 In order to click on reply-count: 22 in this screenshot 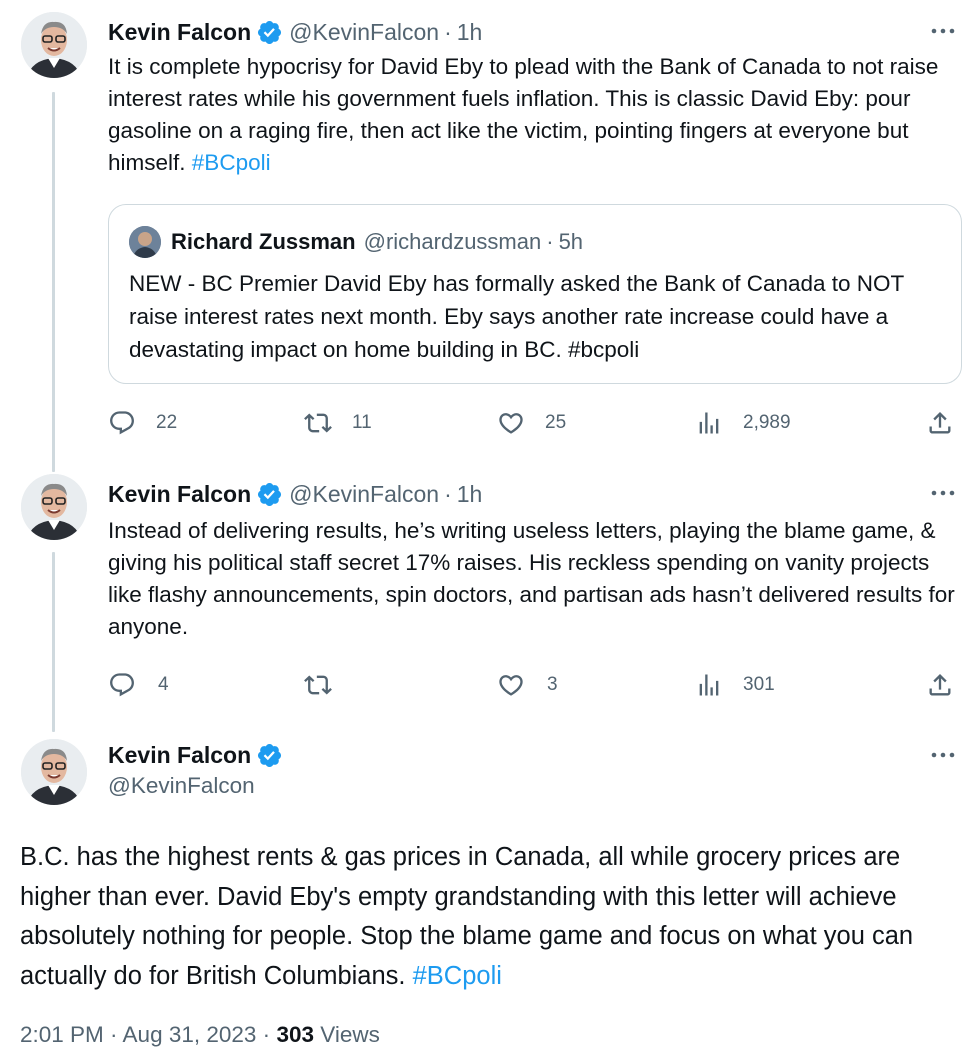, I will do `click(167, 422)`.